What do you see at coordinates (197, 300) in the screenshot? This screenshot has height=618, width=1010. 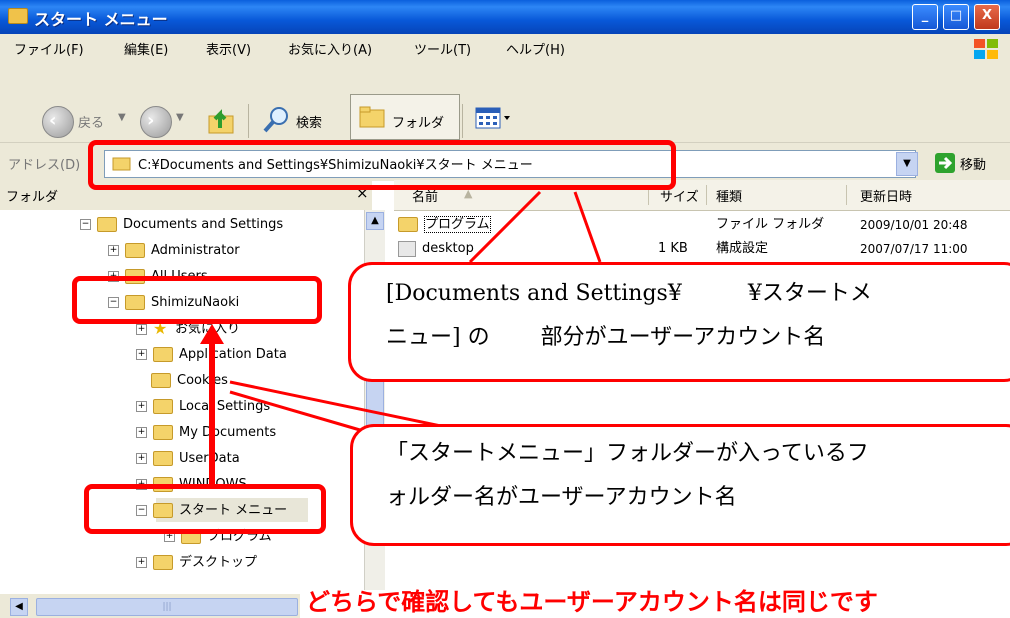 I see `username-highlight-box` at bounding box center [197, 300].